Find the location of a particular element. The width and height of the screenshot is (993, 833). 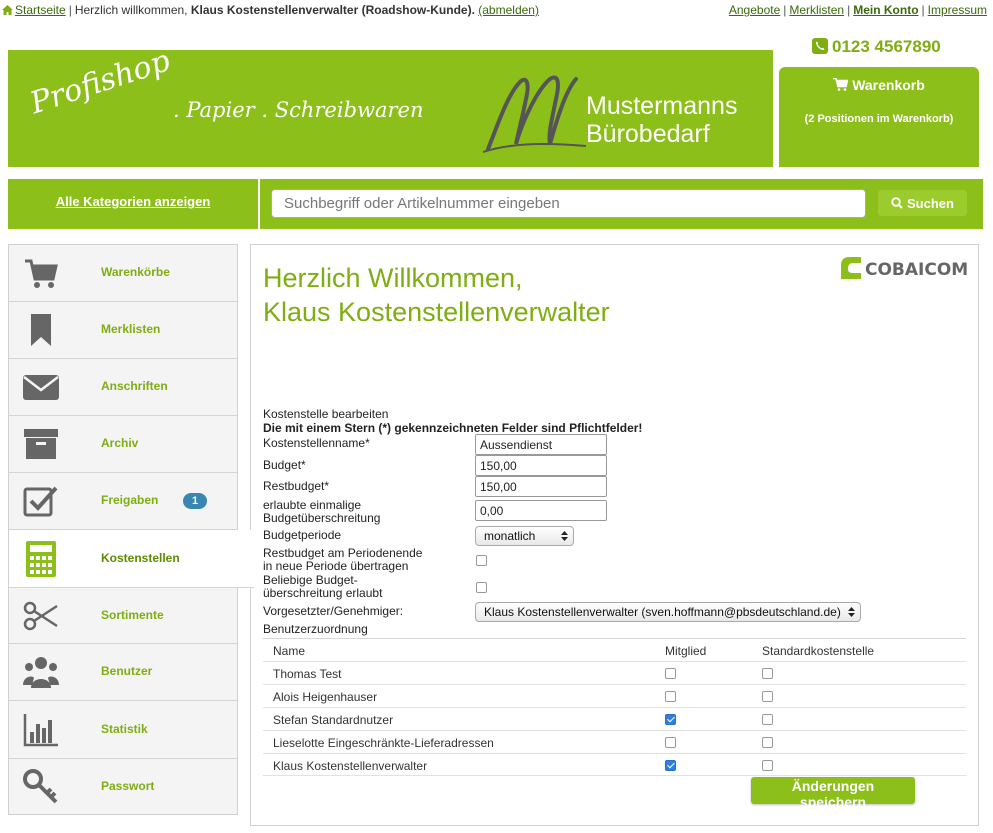

overrun-once-label: erlaubte einmalige Budgetüberschreitung is located at coordinates (321, 512).